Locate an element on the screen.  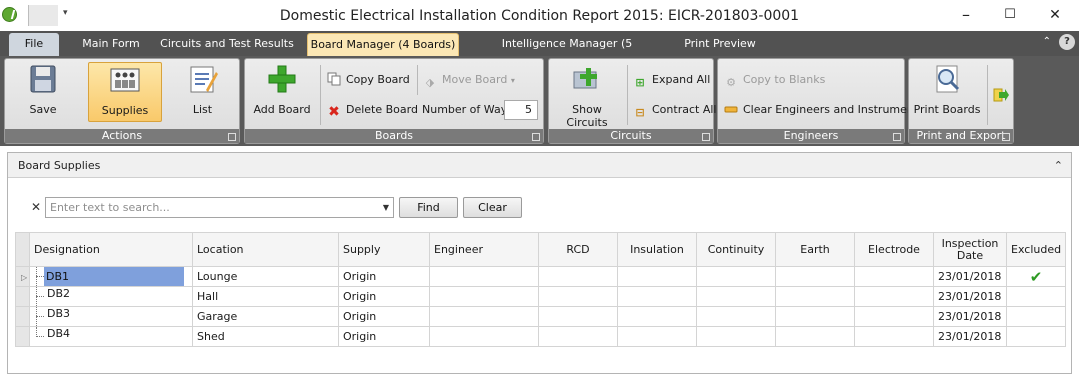
clear-button: Clear is located at coordinates (492, 207).